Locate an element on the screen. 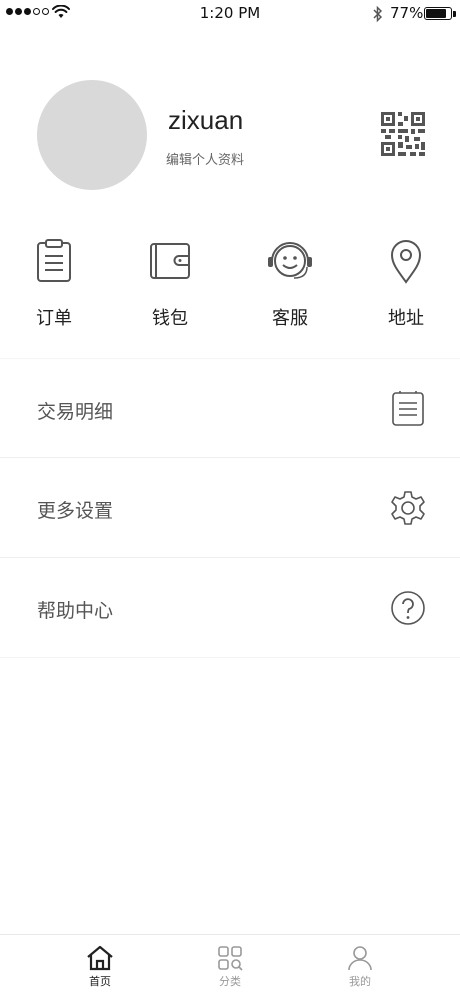  tab-bar: 首页 分类 我的 is located at coordinates (230, 965).